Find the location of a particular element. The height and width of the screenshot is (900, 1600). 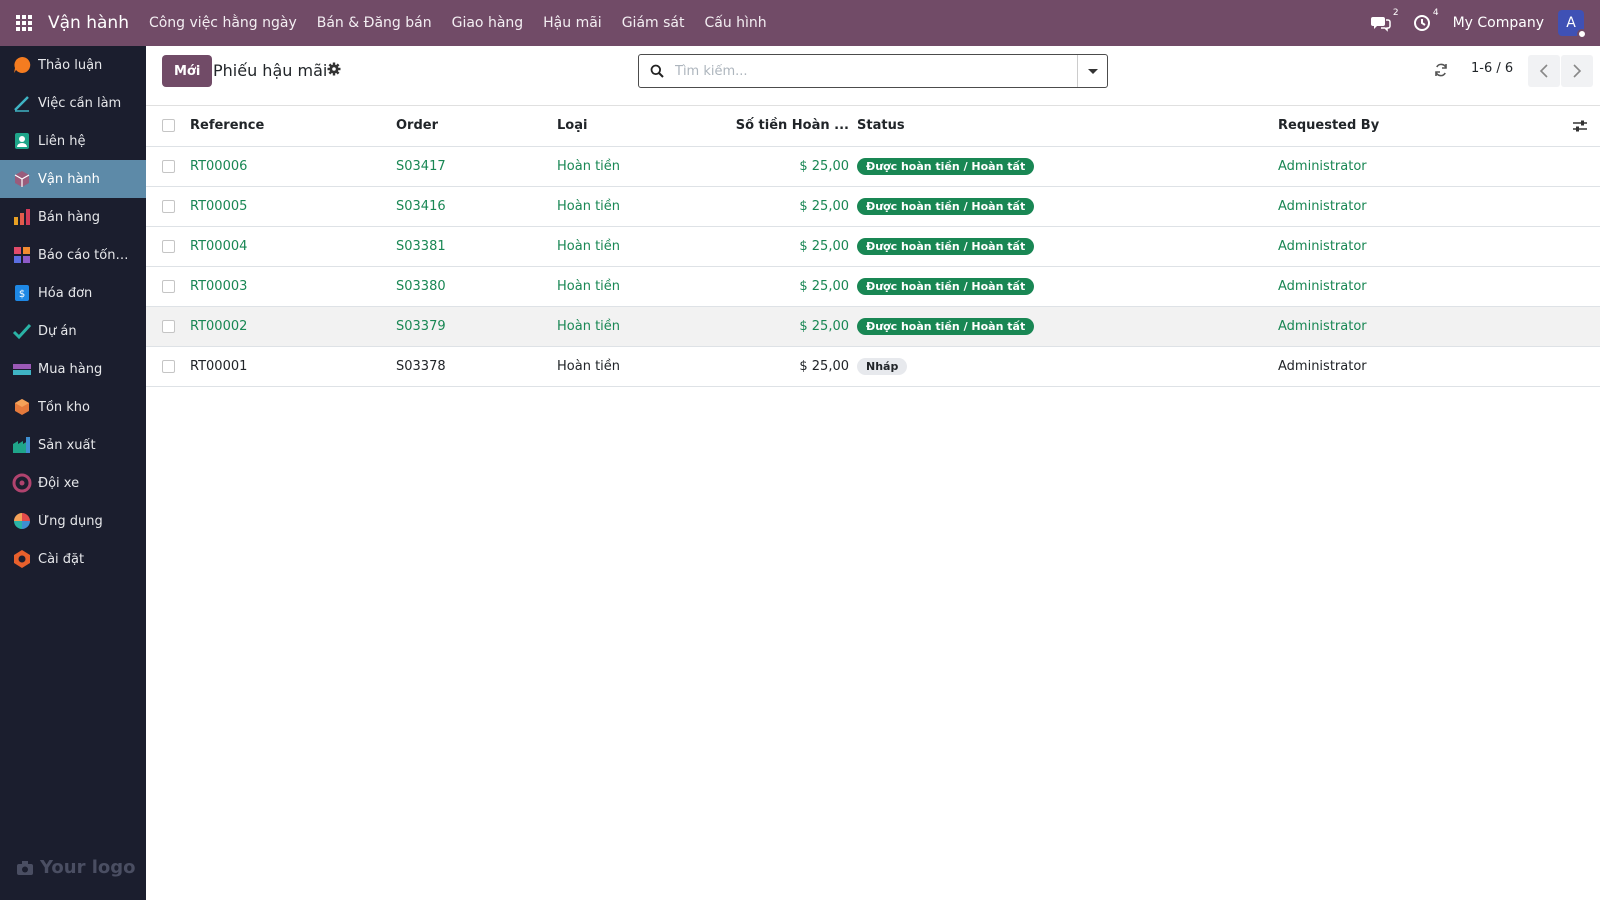

fleet-icon is located at coordinates (22, 483).